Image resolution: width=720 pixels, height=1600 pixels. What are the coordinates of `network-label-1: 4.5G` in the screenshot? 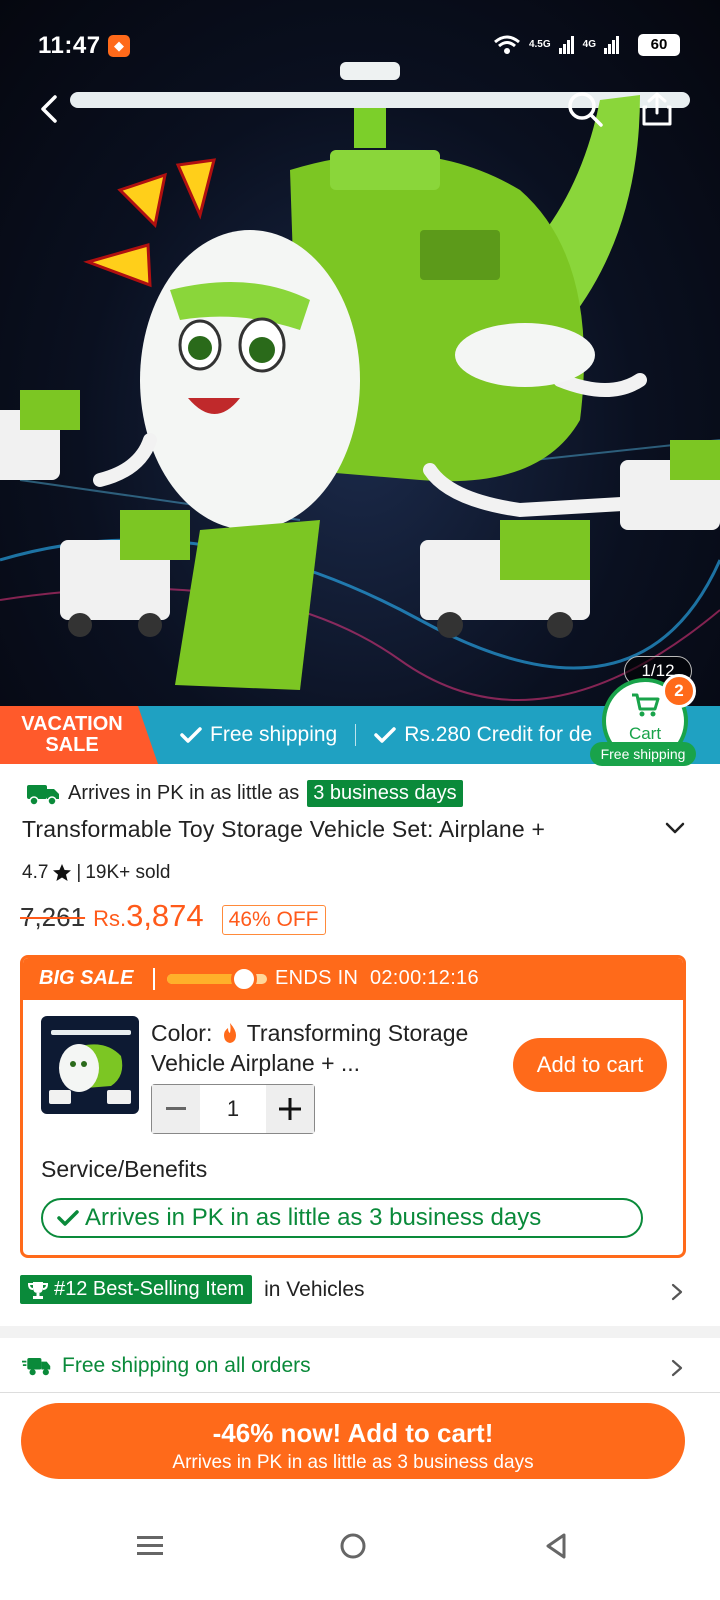 It's located at (539, 44).